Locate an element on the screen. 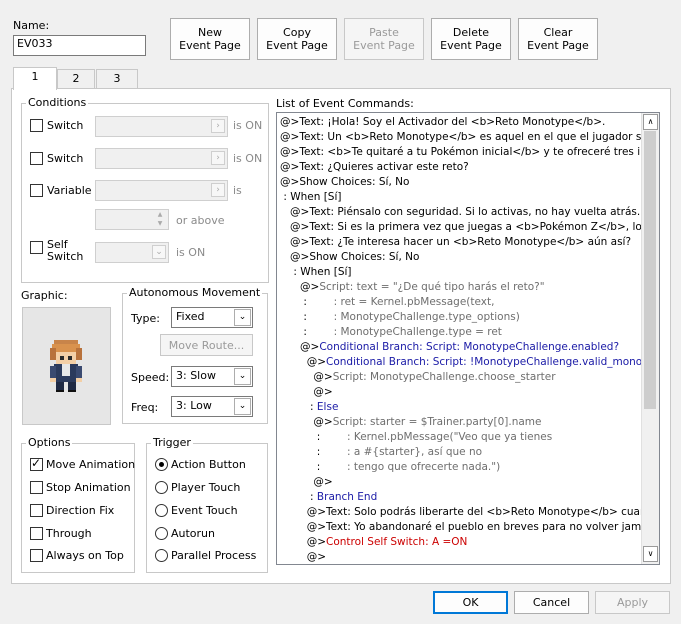 Image resolution: width=681 pixels, height=624 pixels. paste-event-page-label-2: Event Page is located at coordinates (384, 45).